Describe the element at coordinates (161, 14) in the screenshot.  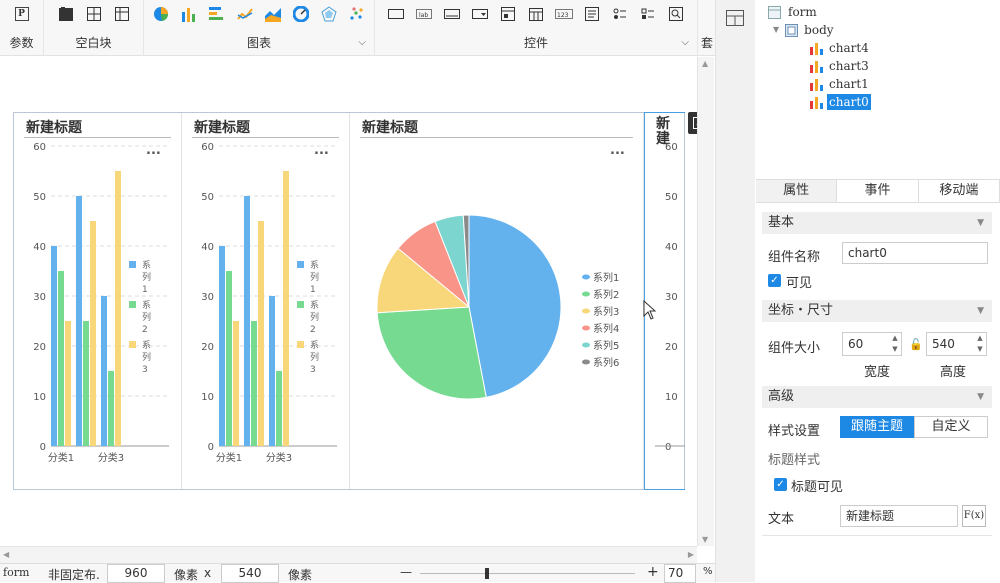
I see `pie-chart-icon` at that location.